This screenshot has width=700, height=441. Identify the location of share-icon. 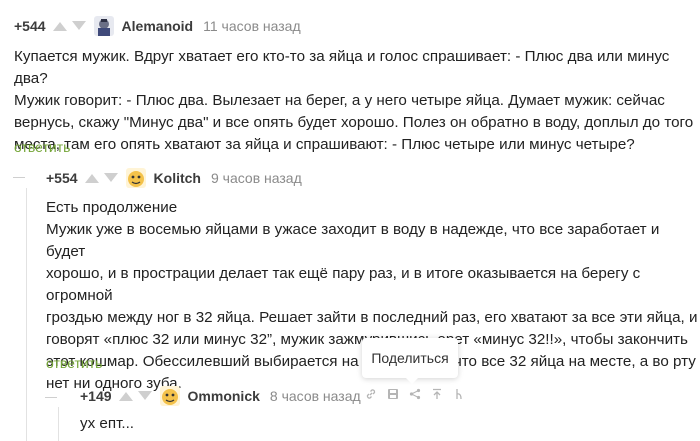
(415, 394).